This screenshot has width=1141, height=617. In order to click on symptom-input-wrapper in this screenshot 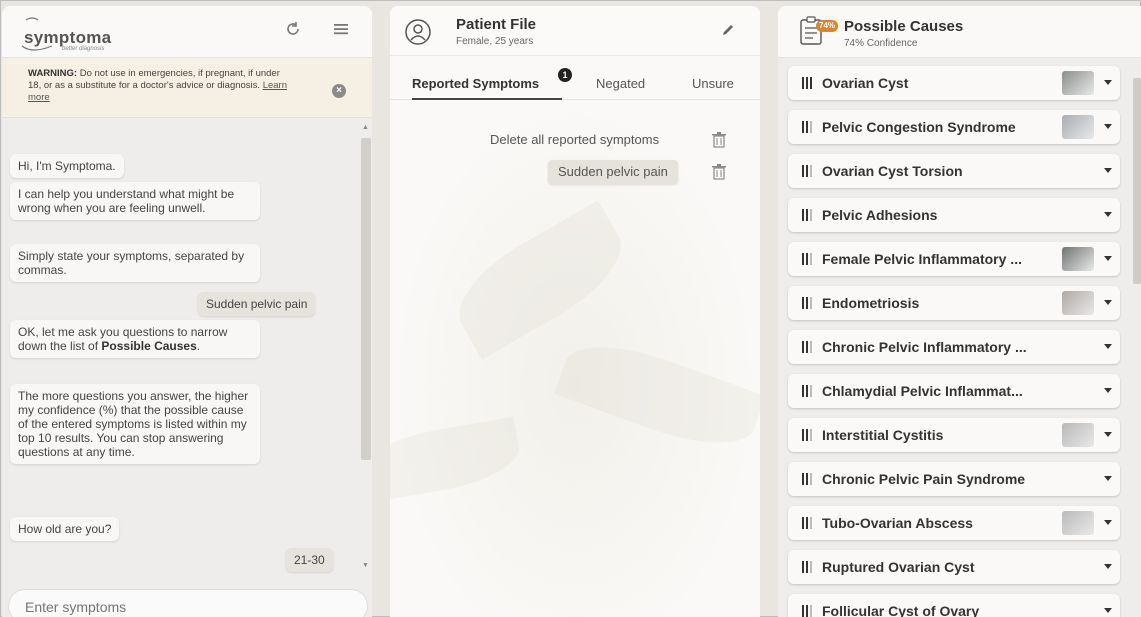, I will do `click(188, 603)`.